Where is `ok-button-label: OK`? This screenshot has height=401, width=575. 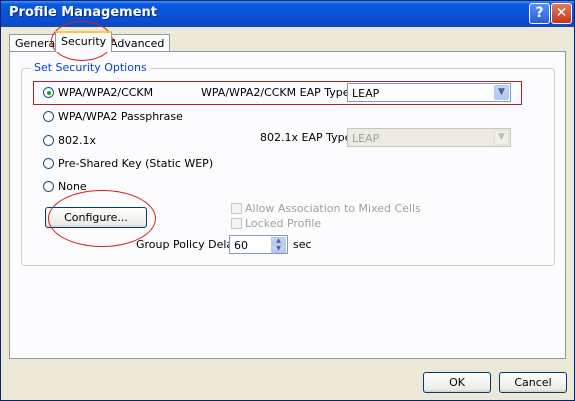
ok-button-label: OK is located at coordinates (457, 382).